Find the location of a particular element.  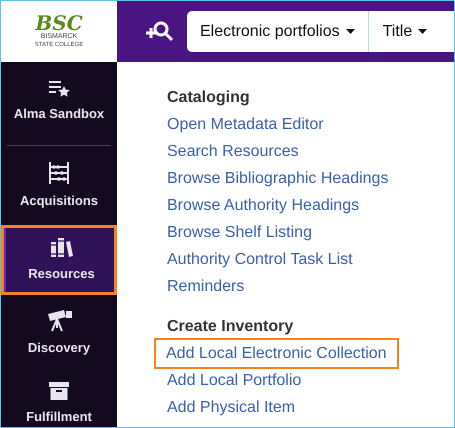

scope-dropdown: Electronic portfolios is located at coordinates (278, 31).